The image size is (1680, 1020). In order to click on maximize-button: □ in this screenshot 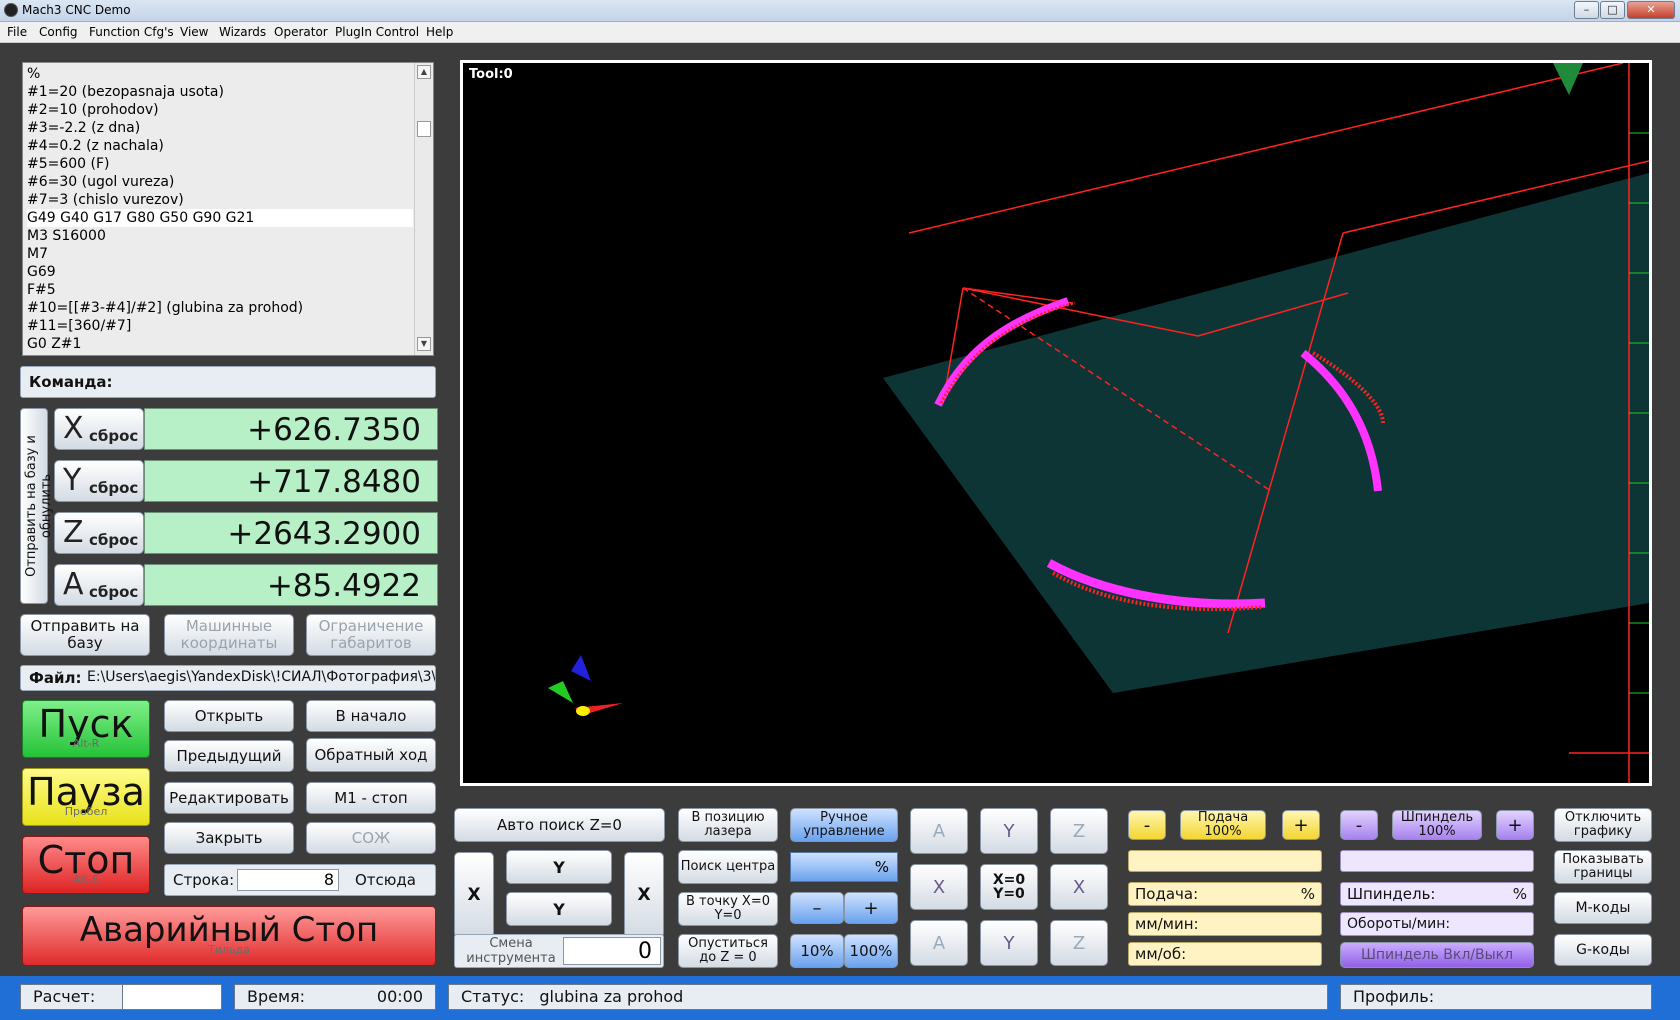, I will do `click(1612, 10)`.